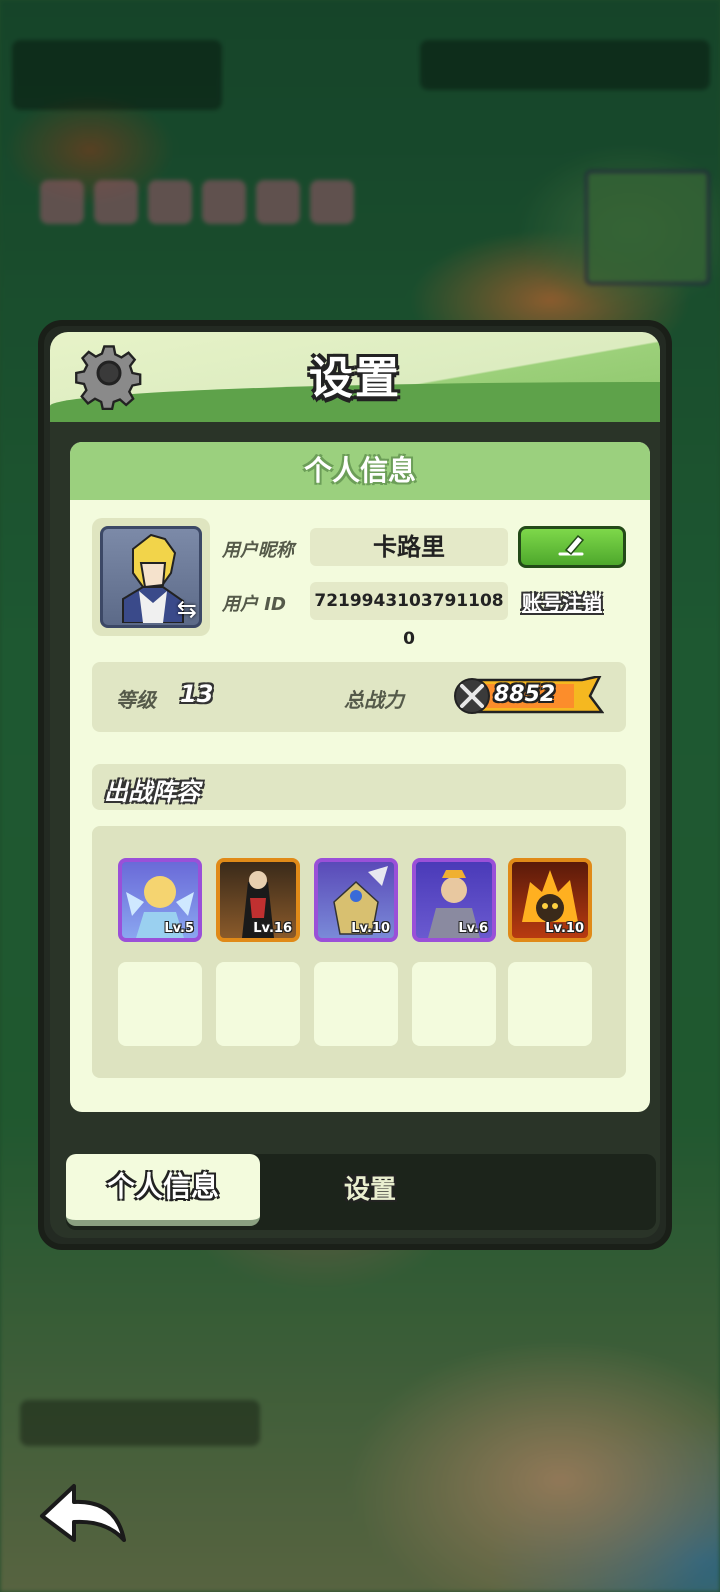 The image size is (720, 1592). Describe the element at coordinates (272, 928) in the screenshot. I see `hero-level: Lv.16` at that location.